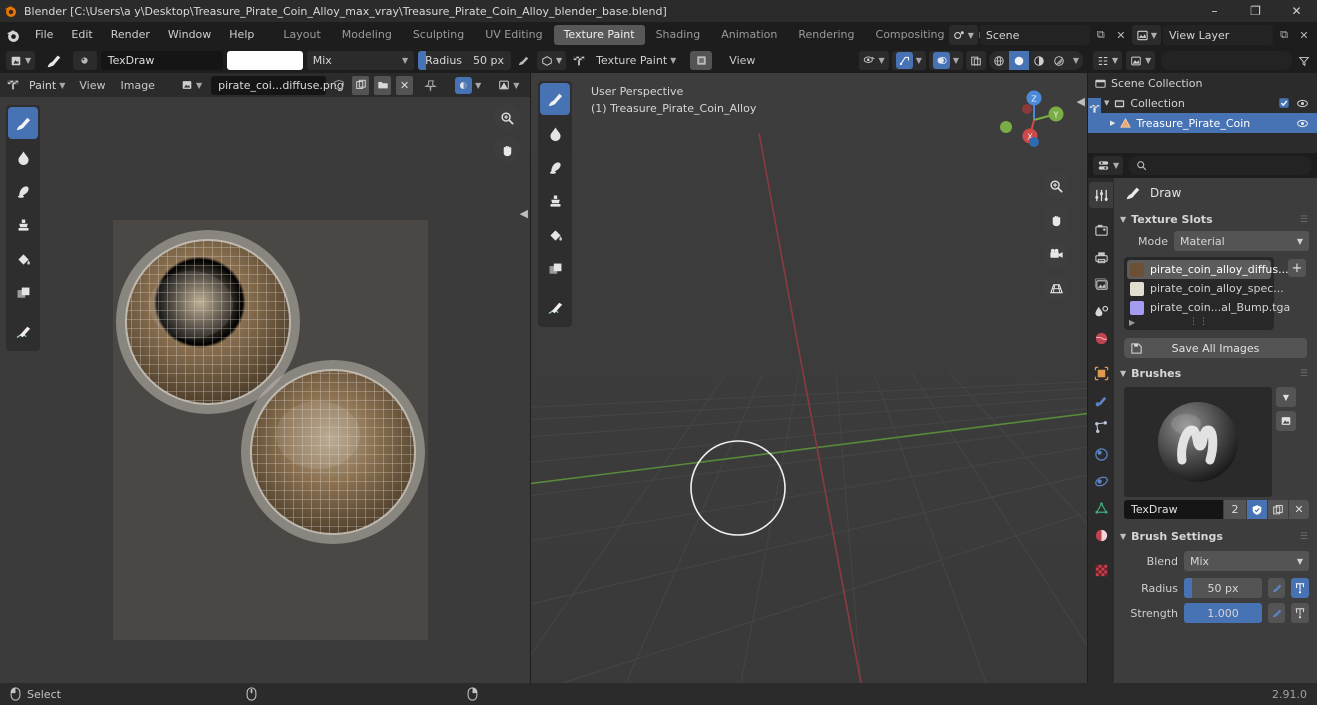 Image resolution: width=1317 pixels, height=705 pixels. I want to click on outliner-filter-icon, so click(1304, 61).